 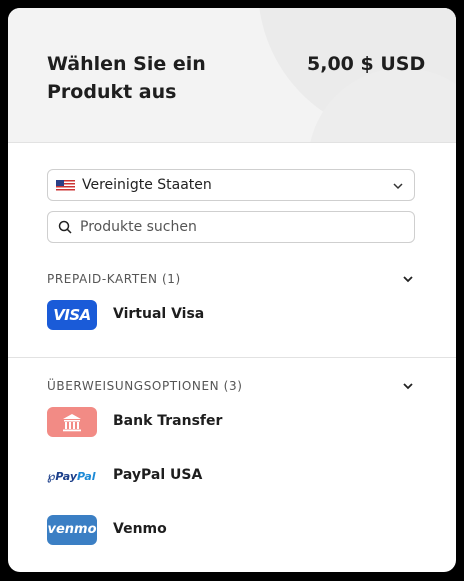 What do you see at coordinates (140, 529) in the screenshot?
I see `product-label: Venmo` at bounding box center [140, 529].